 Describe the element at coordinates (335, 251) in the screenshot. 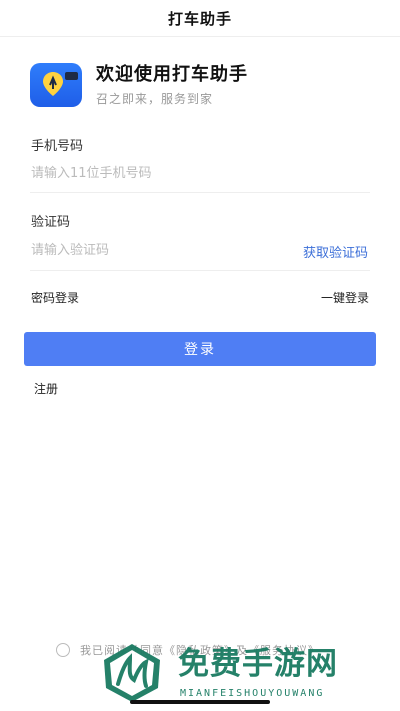

I see `get-code-button: 获取验证码` at that location.